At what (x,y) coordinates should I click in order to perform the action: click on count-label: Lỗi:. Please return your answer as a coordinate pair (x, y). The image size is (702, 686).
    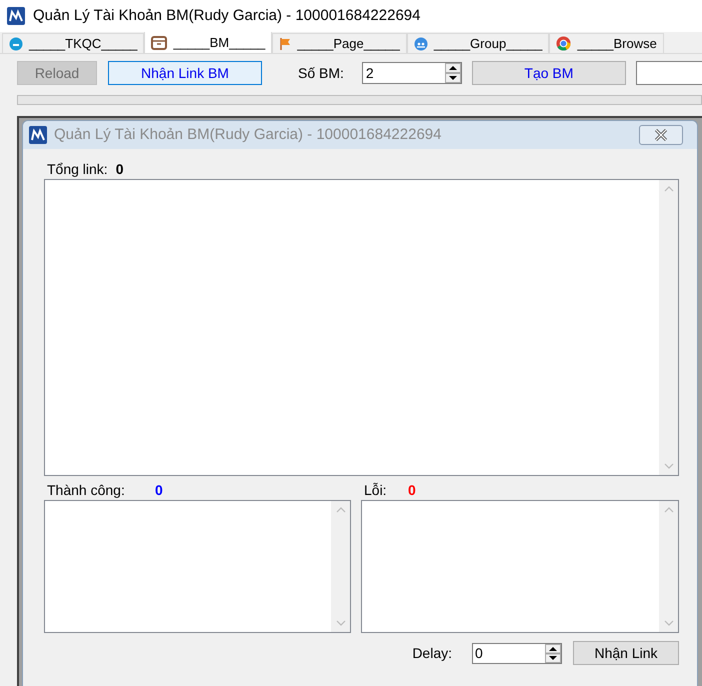
    Looking at the image, I should click on (376, 490).